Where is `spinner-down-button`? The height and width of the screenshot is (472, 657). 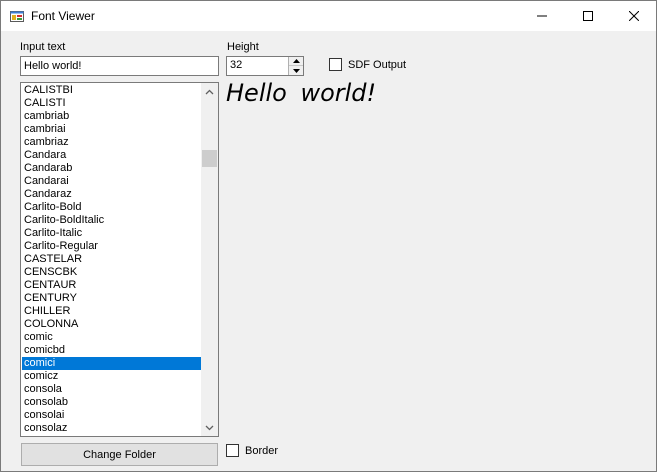
spinner-down-button is located at coordinates (296, 70).